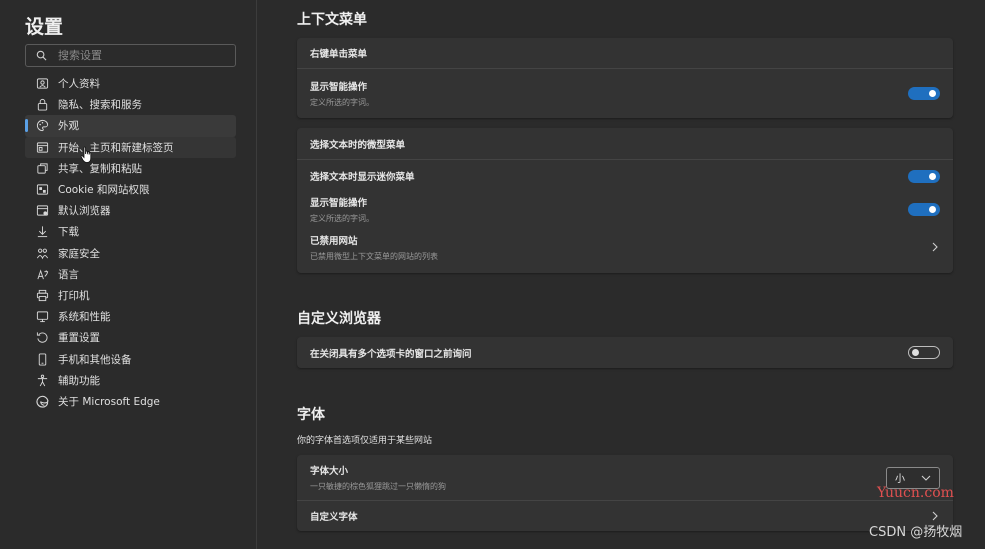 The width and height of the screenshot is (985, 549). Describe the element at coordinates (924, 352) in the screenshot. I see `ask-before-close-toggle` at that location.